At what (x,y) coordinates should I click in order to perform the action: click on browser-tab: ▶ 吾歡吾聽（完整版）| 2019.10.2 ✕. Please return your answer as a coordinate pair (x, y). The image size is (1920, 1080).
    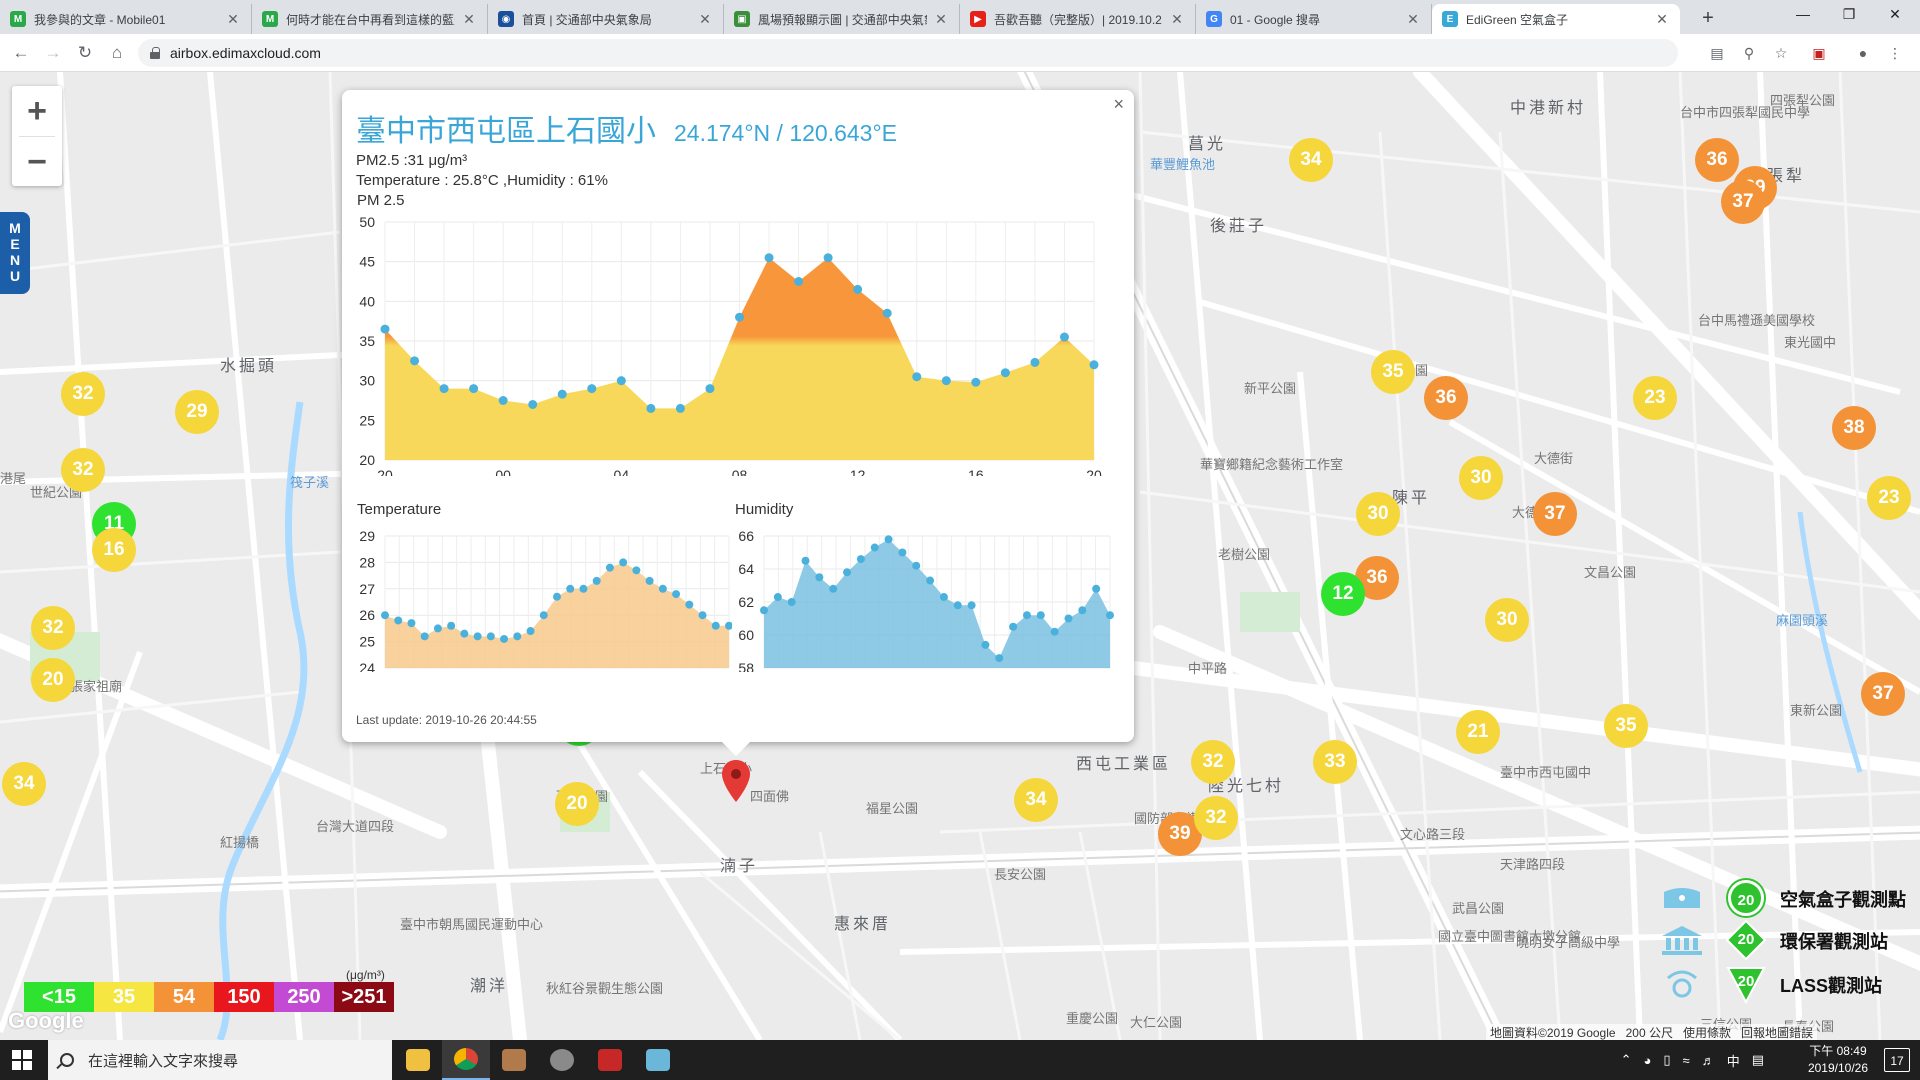
    Looking at the image, I should click on (1078, 19).